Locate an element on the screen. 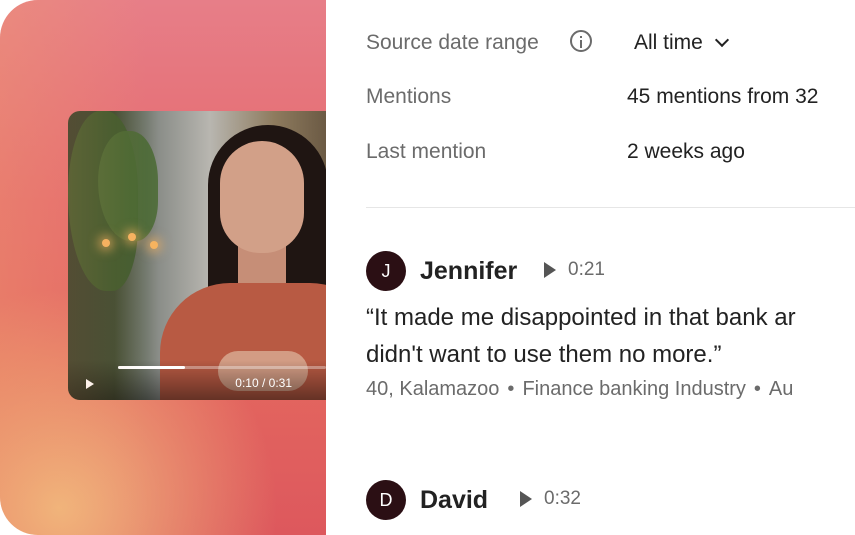  clip-time: 0:32 is located at coordinates (562, 498).